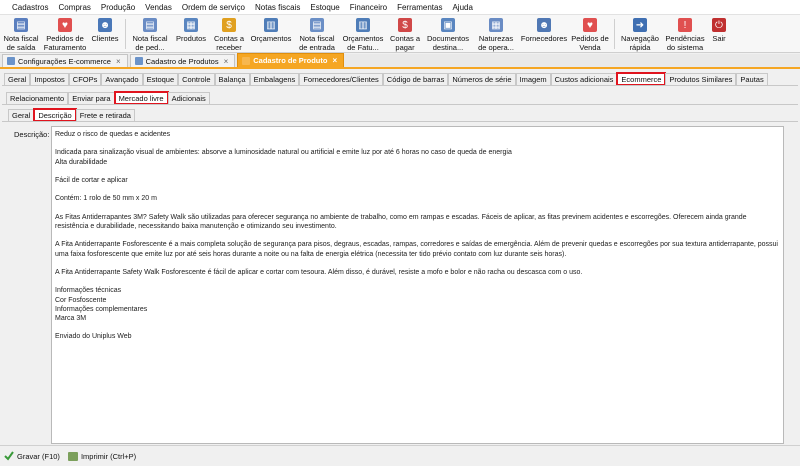 The image size is (800, 466). What do you see at coordinates (229, 25) in the screenshot?
I see `receivables-icon: $` at bounding box center [229, 25].